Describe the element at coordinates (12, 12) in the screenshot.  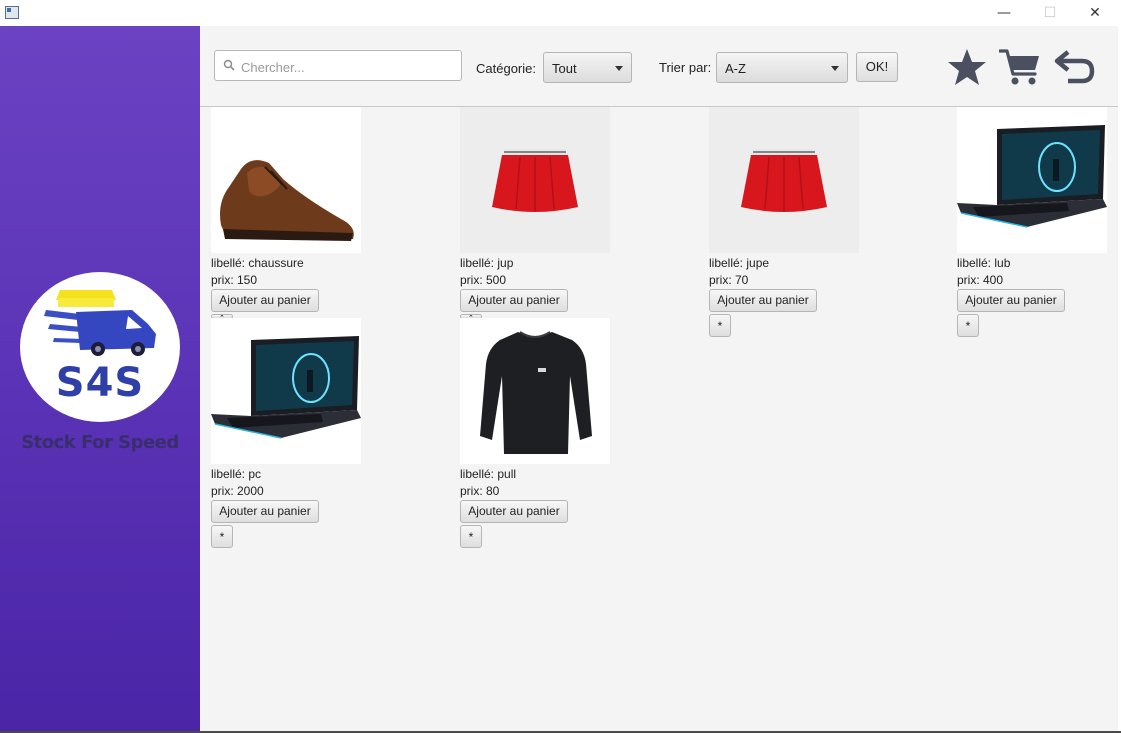
I see `app-window-icon` at that location.